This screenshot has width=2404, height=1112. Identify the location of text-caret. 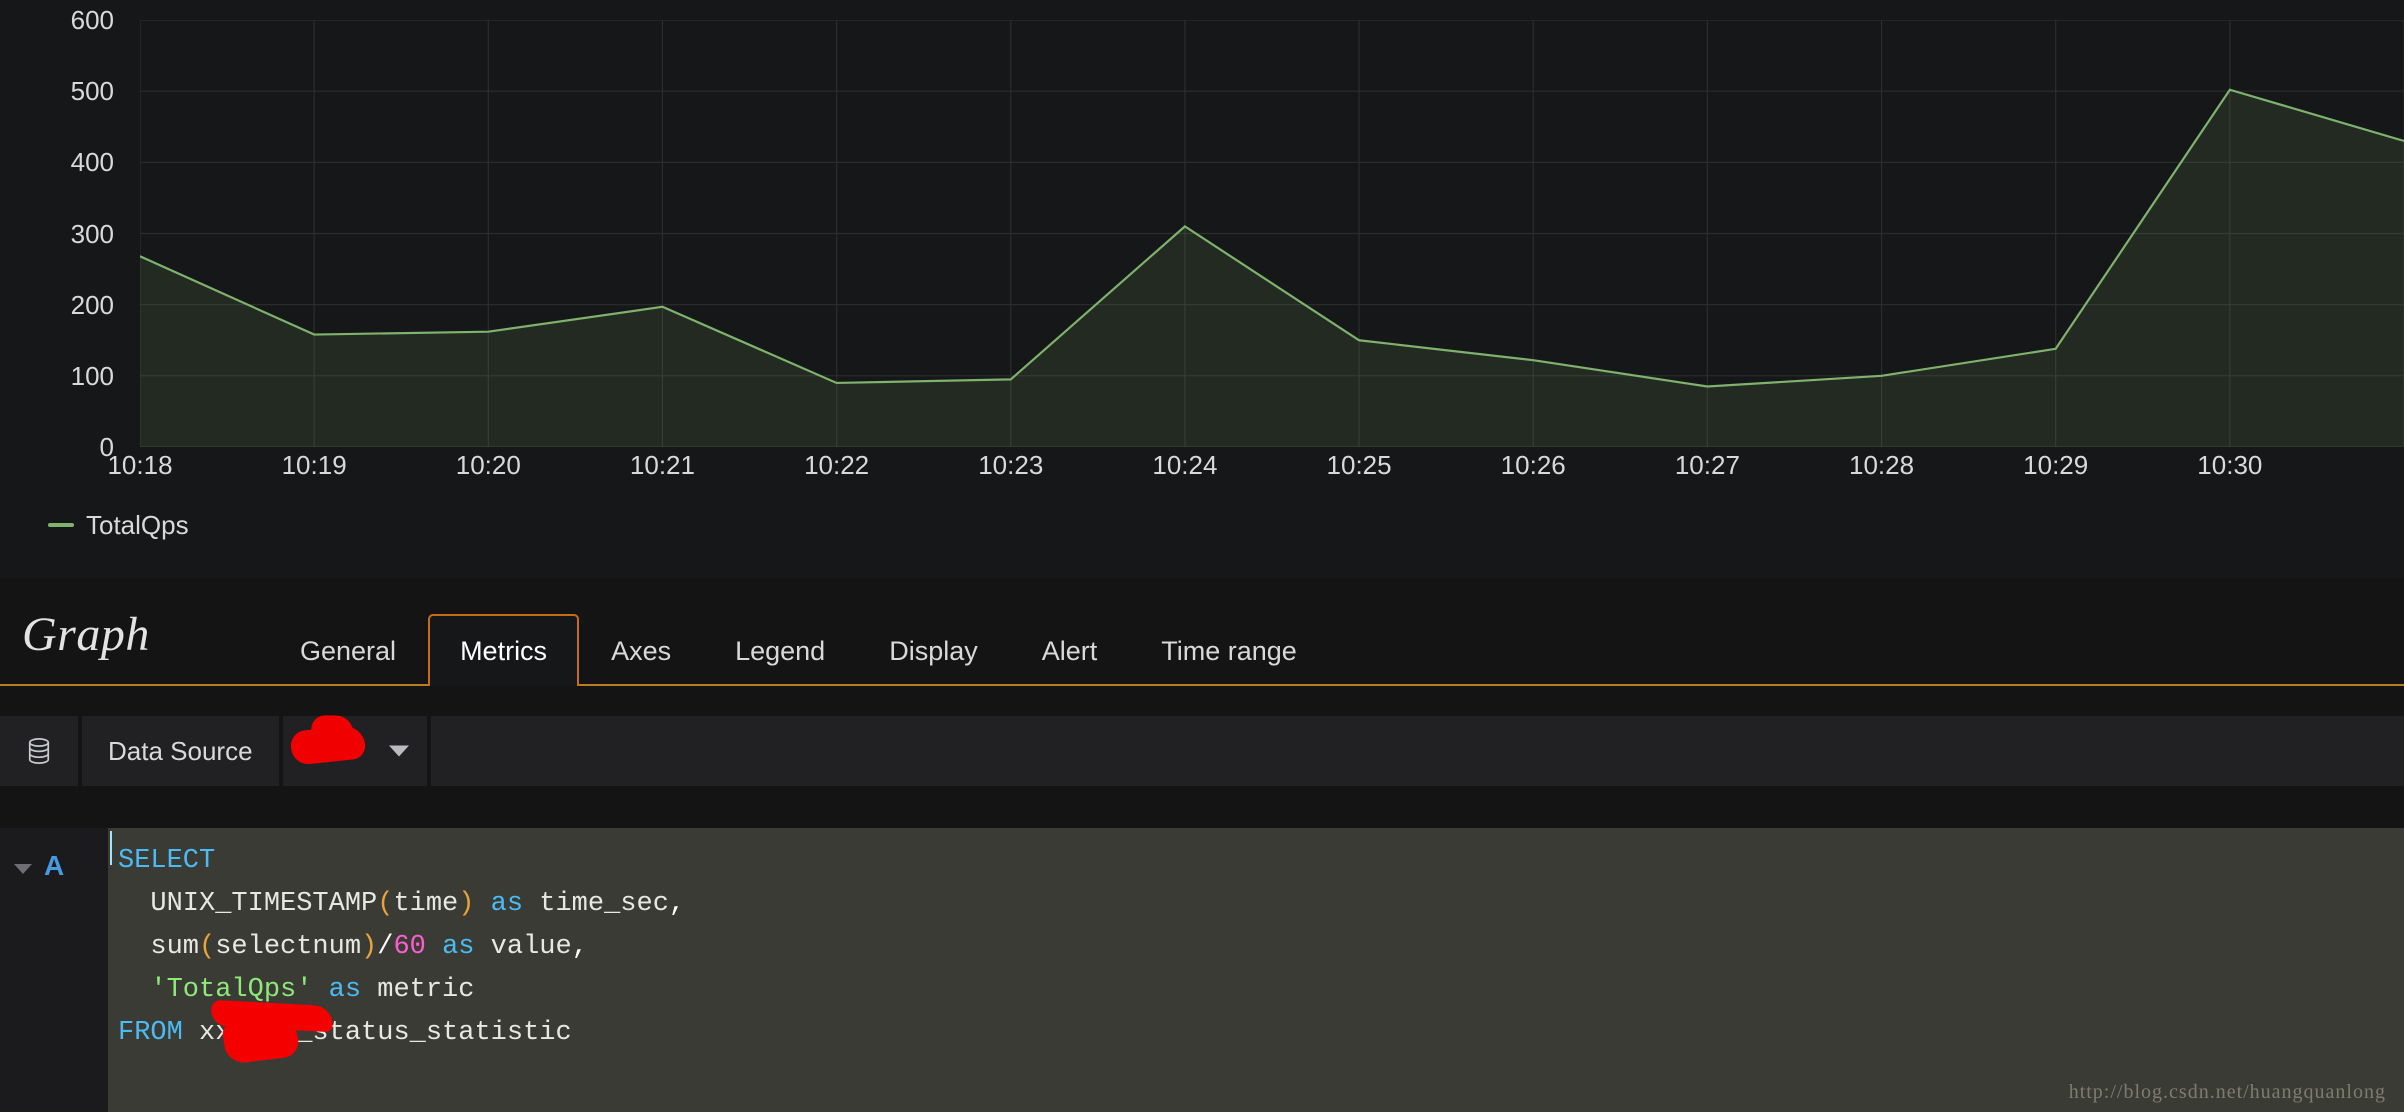
(111, 848).